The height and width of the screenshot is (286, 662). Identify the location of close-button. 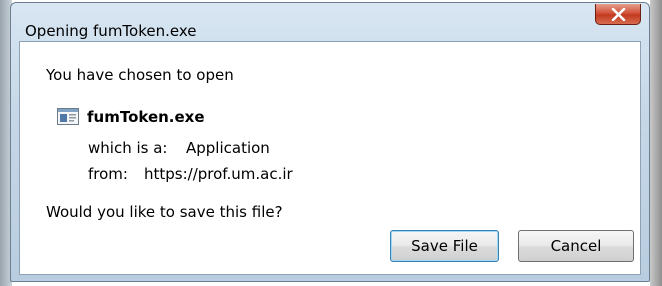
(618, 14).